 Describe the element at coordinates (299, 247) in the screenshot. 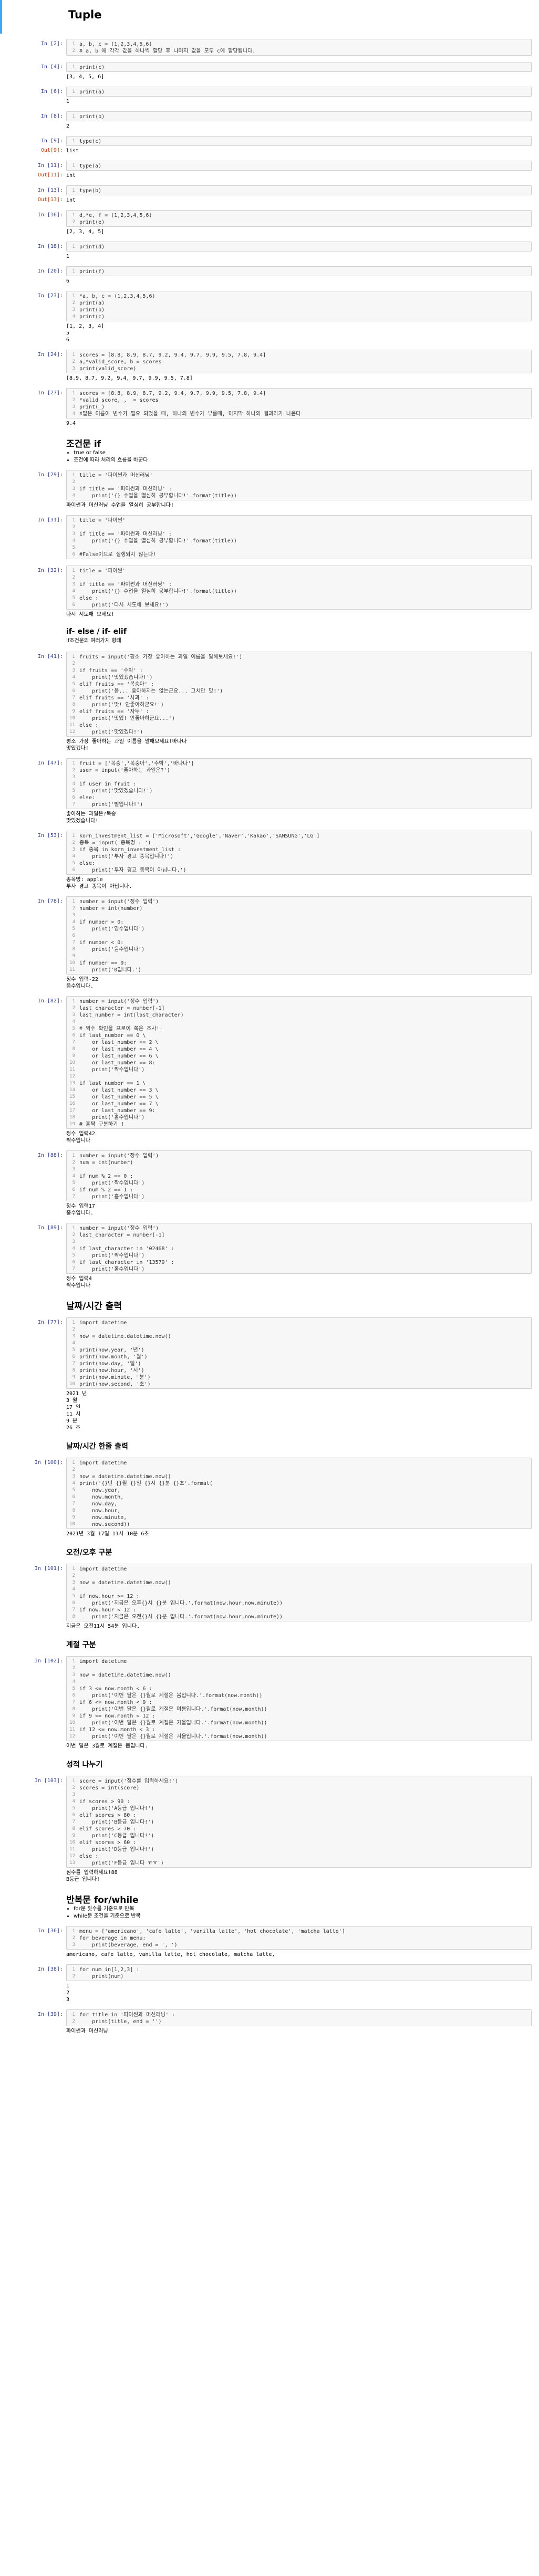

I see `code-input: 1 print(d)` at that location.